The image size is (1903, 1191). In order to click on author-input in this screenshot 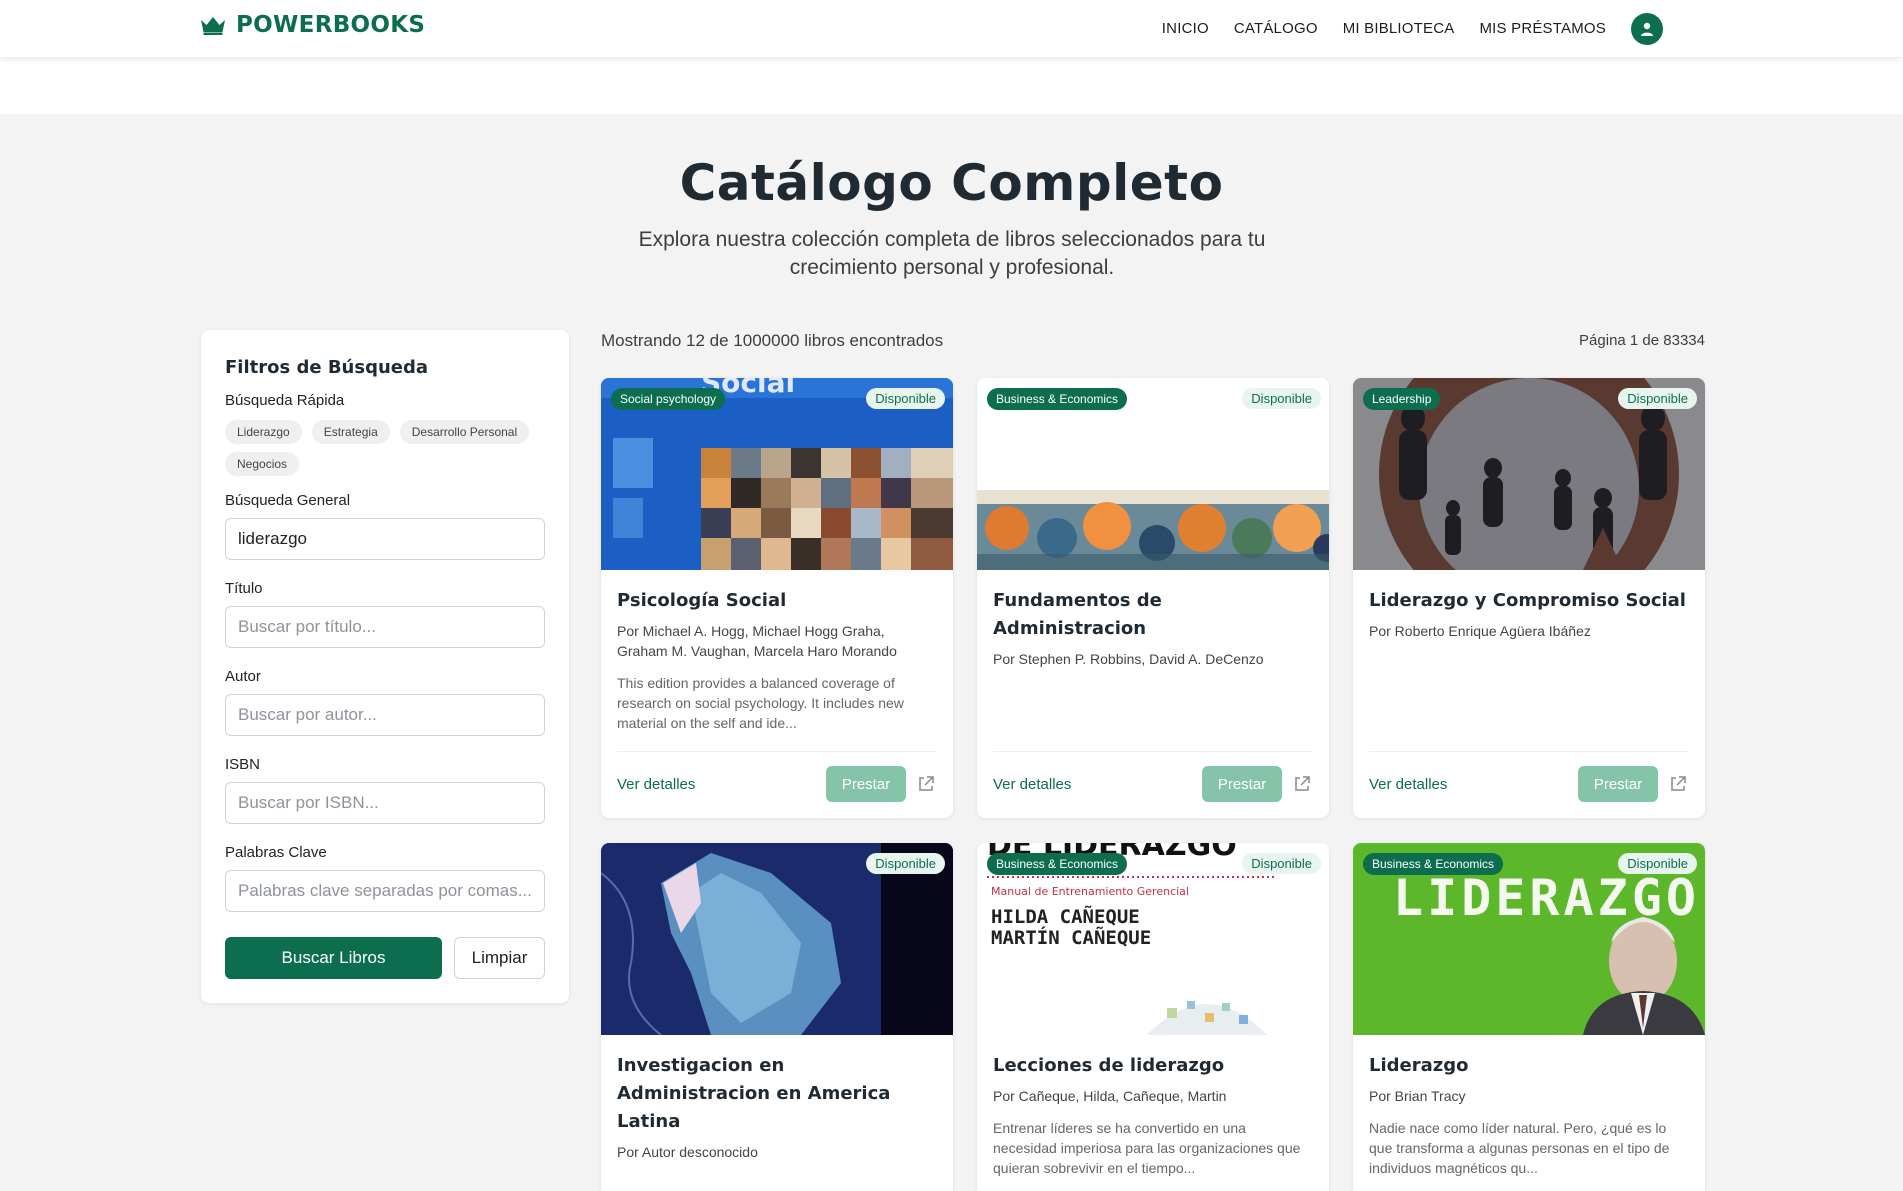, I will do `click(385, 715)`.